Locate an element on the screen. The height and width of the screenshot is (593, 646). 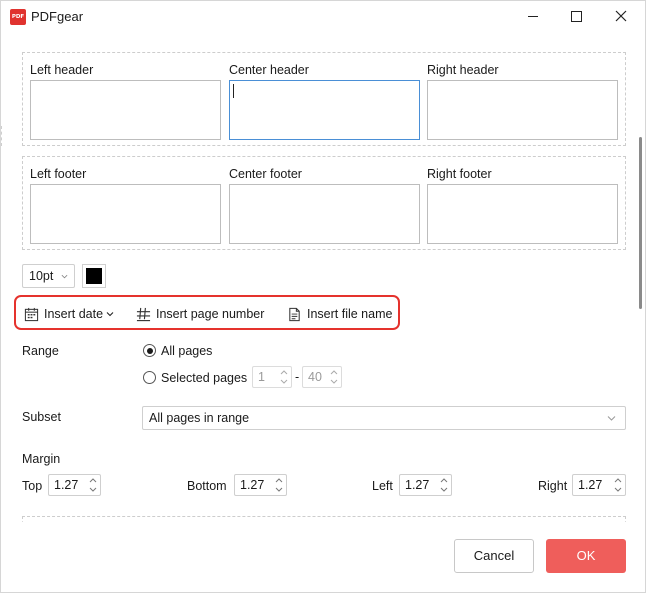
color-swatch-fill is located at coordinates (94, 276).